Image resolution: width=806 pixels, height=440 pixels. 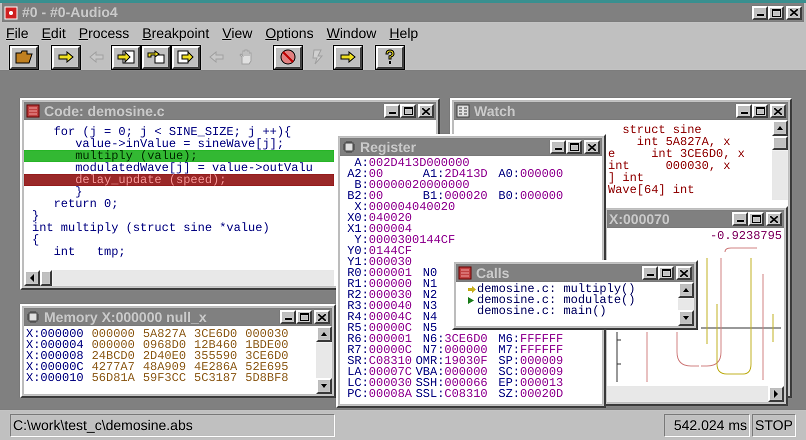 I want to click on register-name: PC:, so click(x=357, y=394).